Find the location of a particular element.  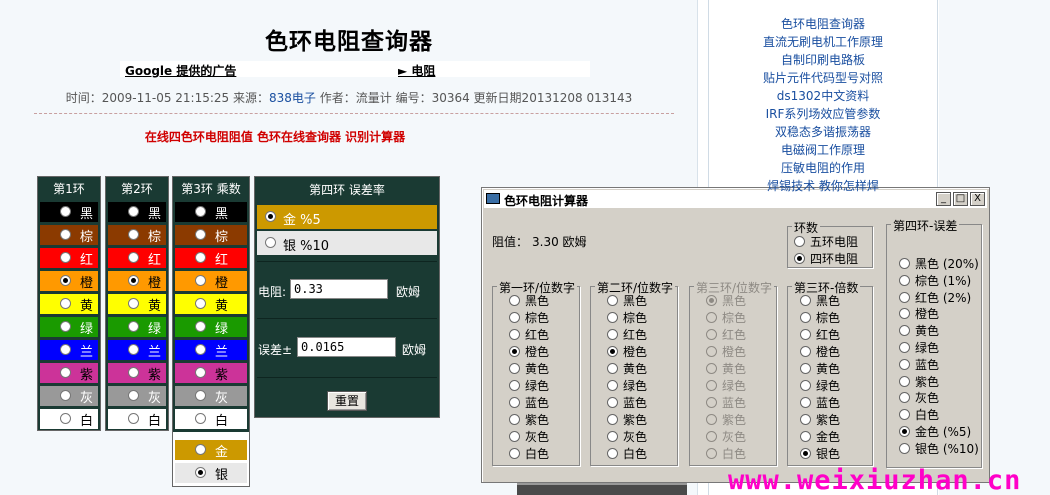

sidebar-link: 压敏电阻的作用 is located at coordinates (823, 167).